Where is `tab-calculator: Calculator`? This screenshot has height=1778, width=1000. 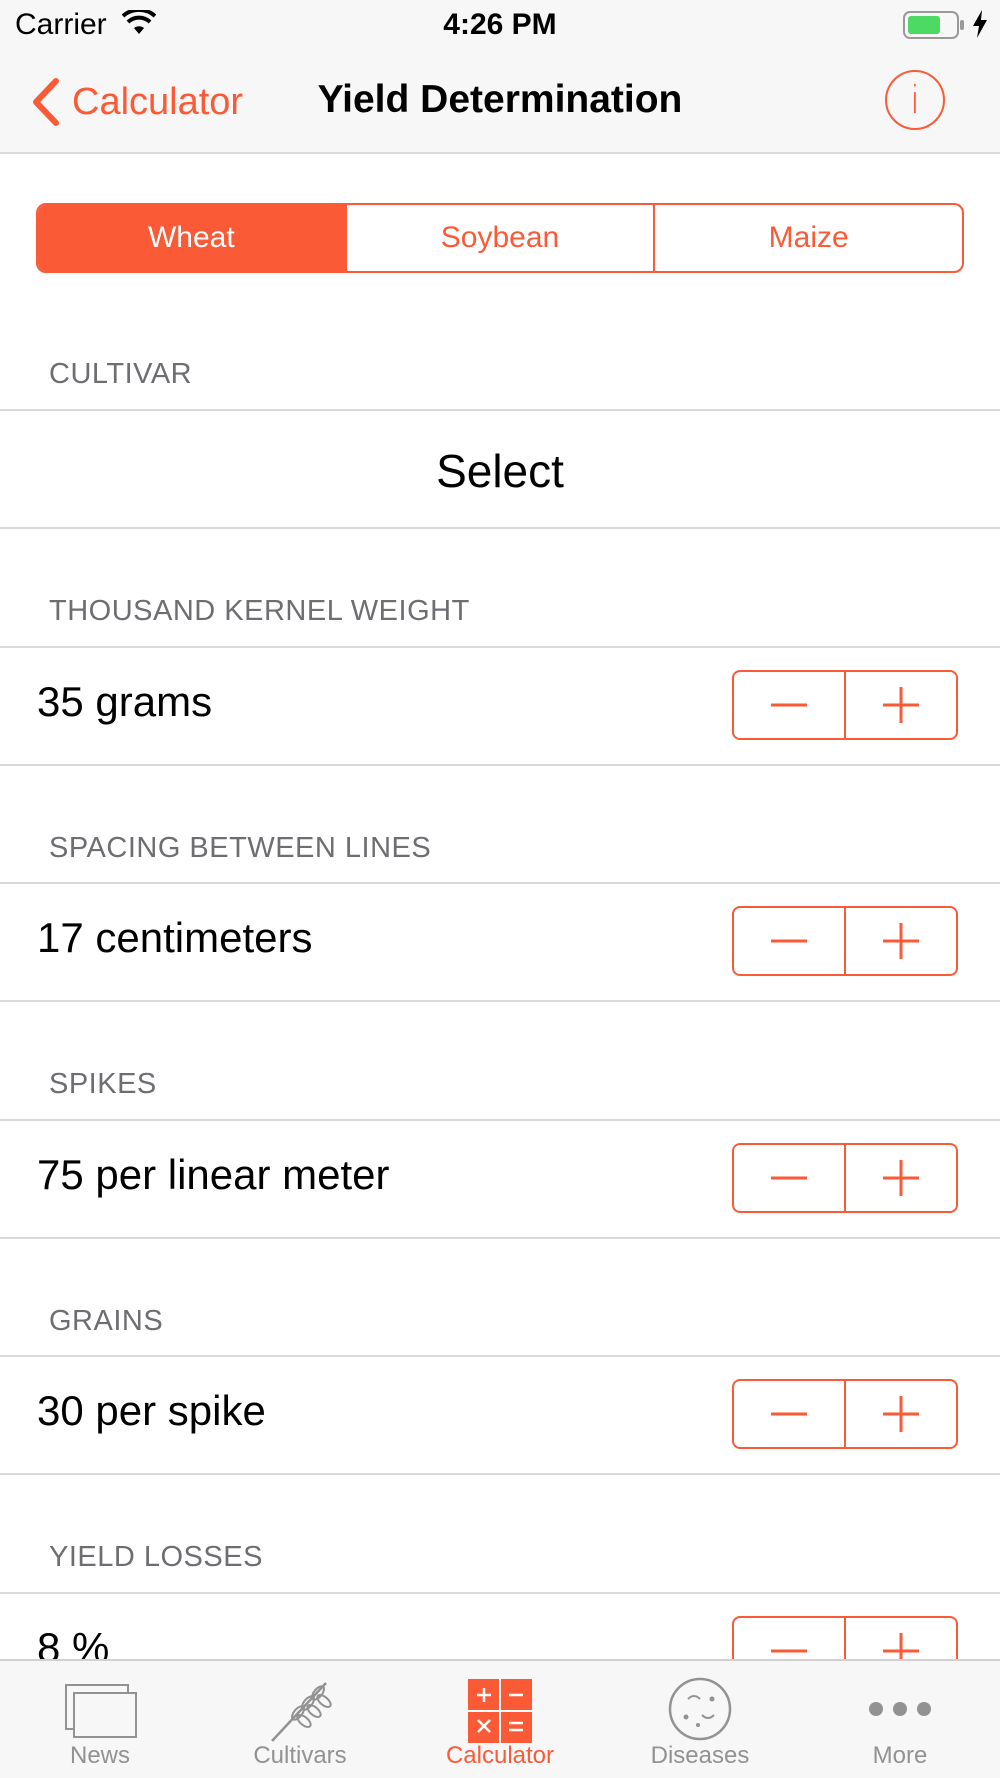 tab-calculator: Calculator is located at coordinates (500, 1719).